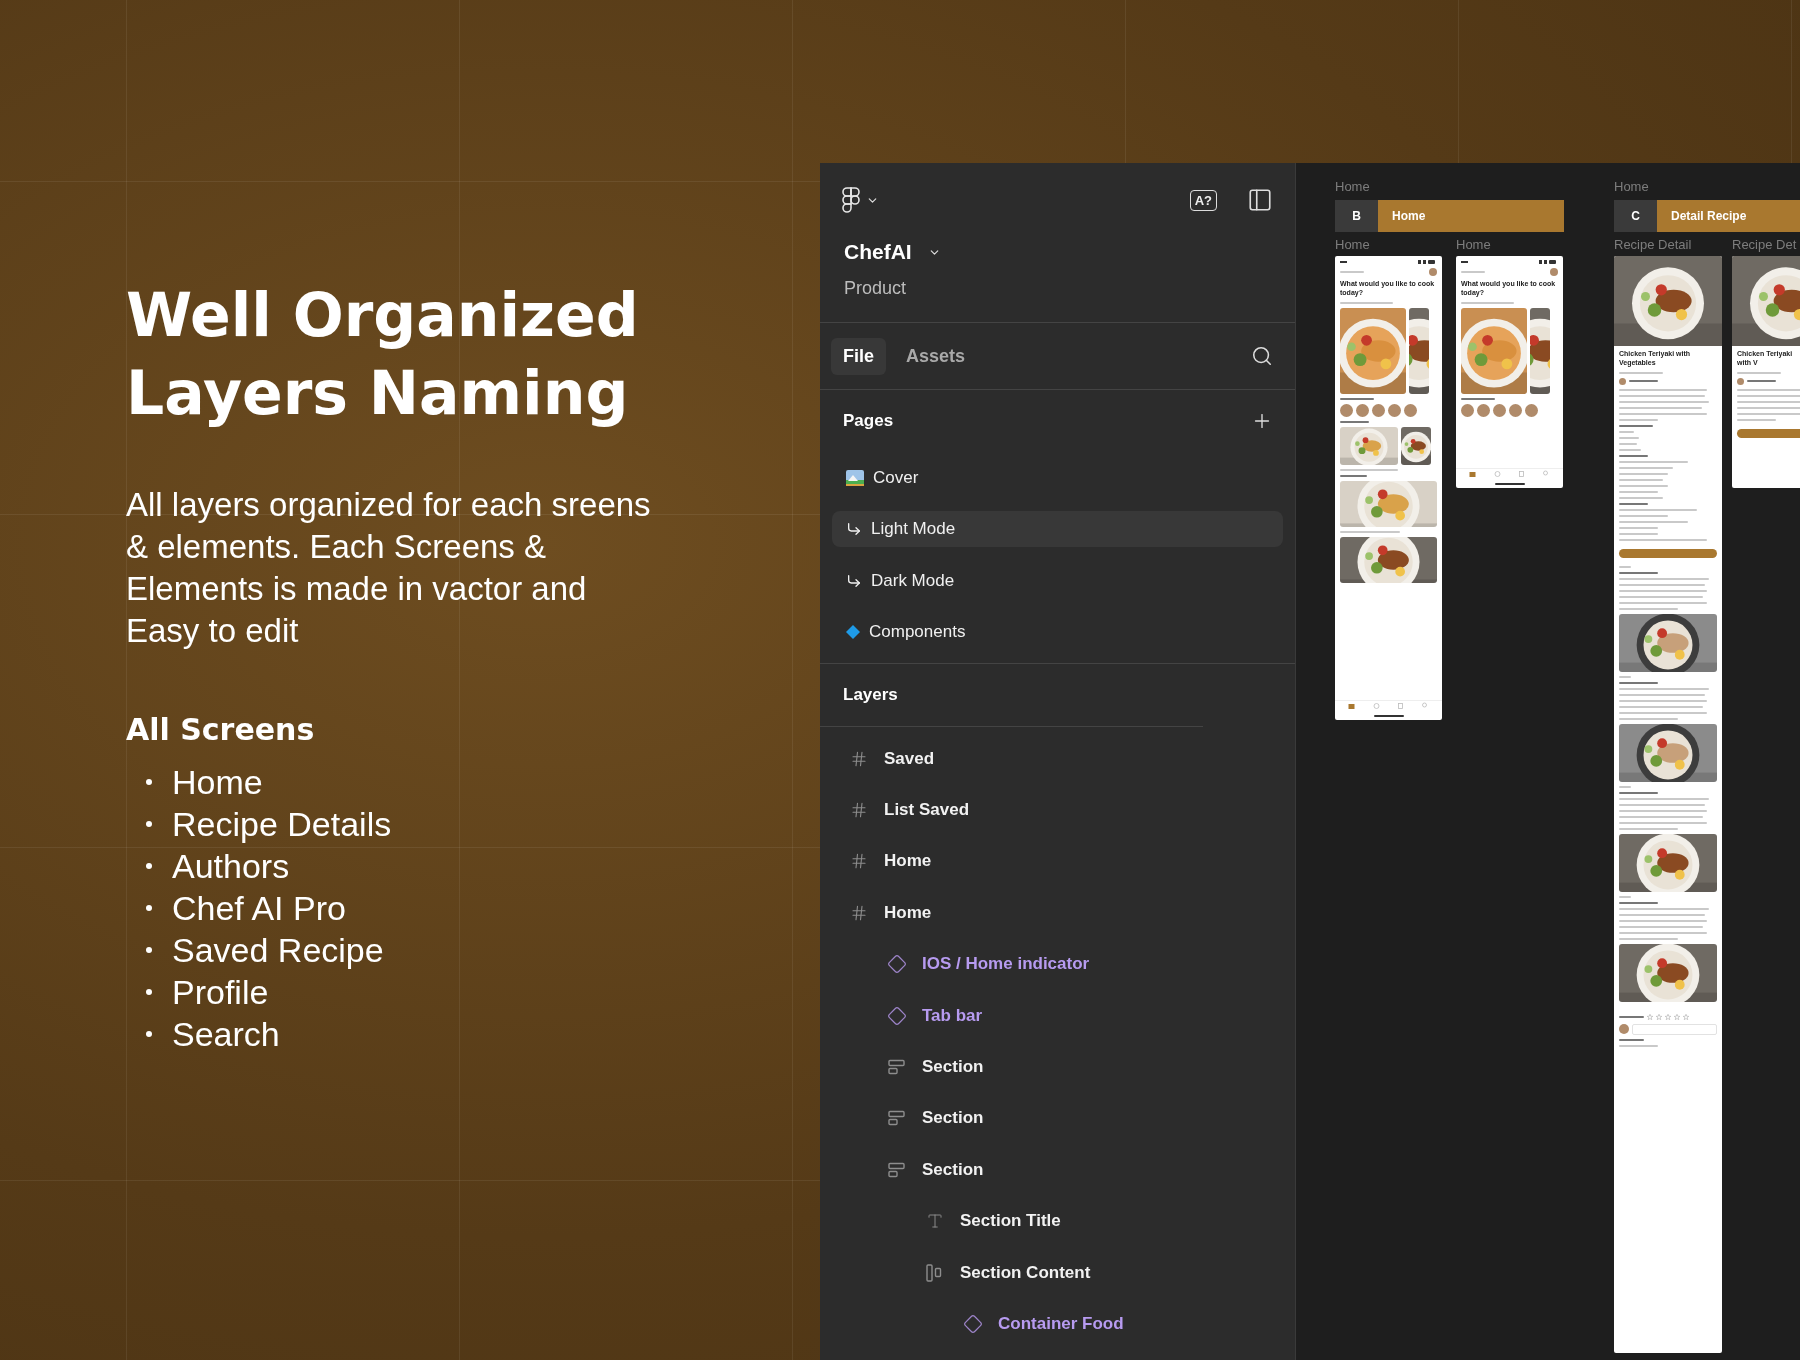 The image size is (1800, 1360). What do you see at coordinates (1632, 187) in the screenshot?
I see `section-label: Home` at bounding box center [1632, 187].